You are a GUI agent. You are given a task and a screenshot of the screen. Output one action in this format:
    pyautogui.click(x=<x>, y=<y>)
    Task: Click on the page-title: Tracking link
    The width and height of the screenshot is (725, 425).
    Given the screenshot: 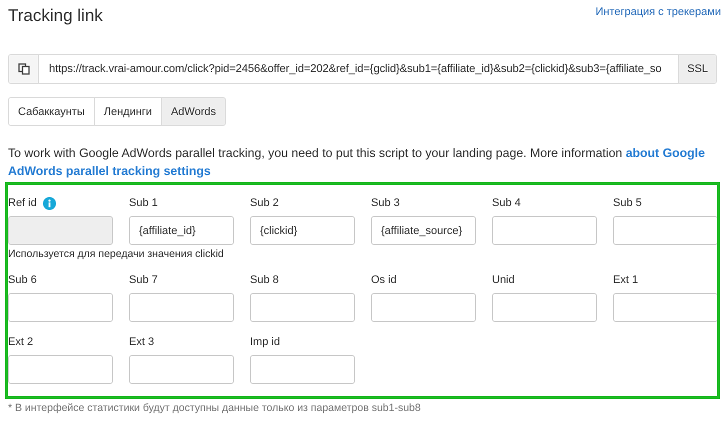 What is the action you would take?
    pyautogui.click(x=55, y=16)
    